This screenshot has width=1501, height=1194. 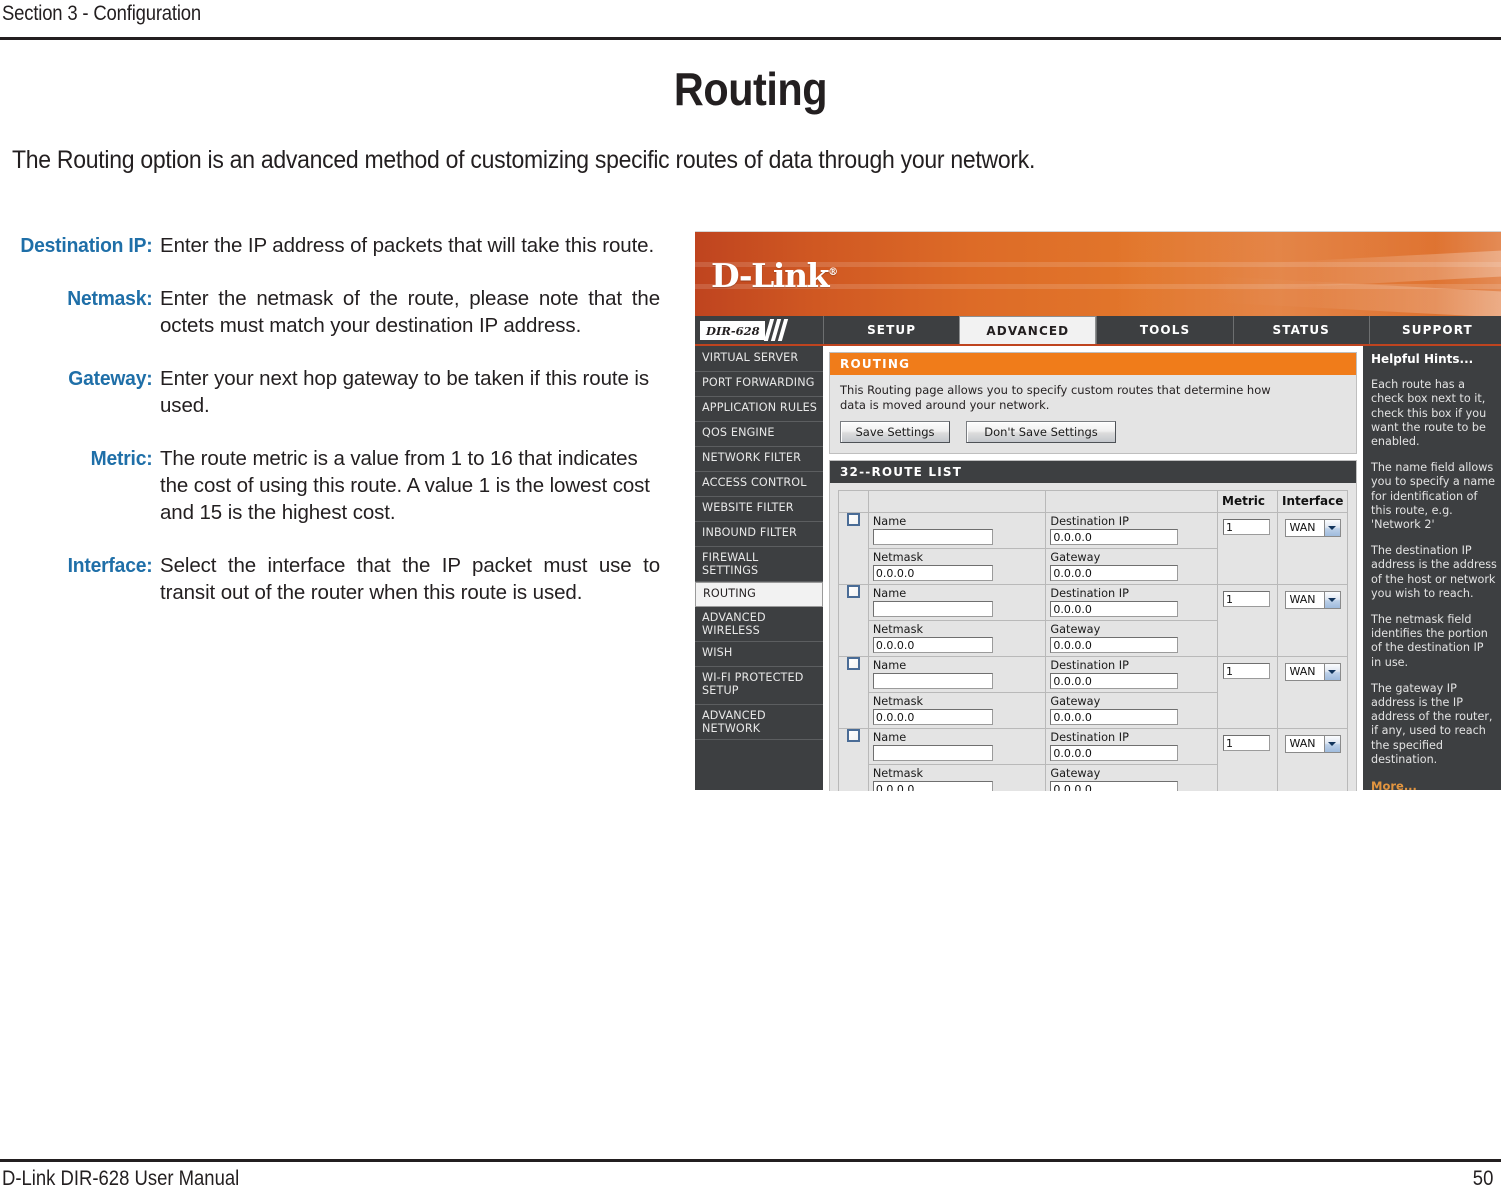 I want to click on tab-support: SUPPORT, so click(x=1434, y=330).